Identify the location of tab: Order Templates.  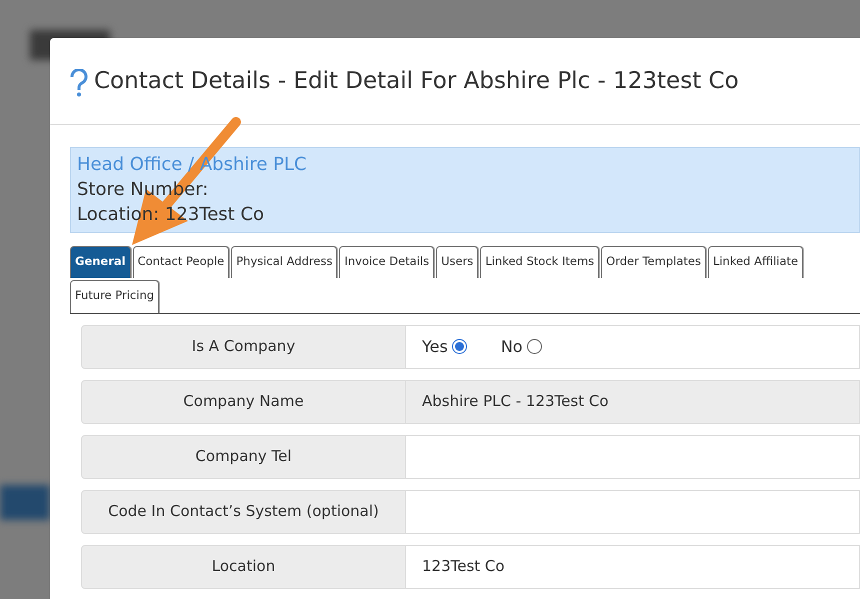
(653, 262).